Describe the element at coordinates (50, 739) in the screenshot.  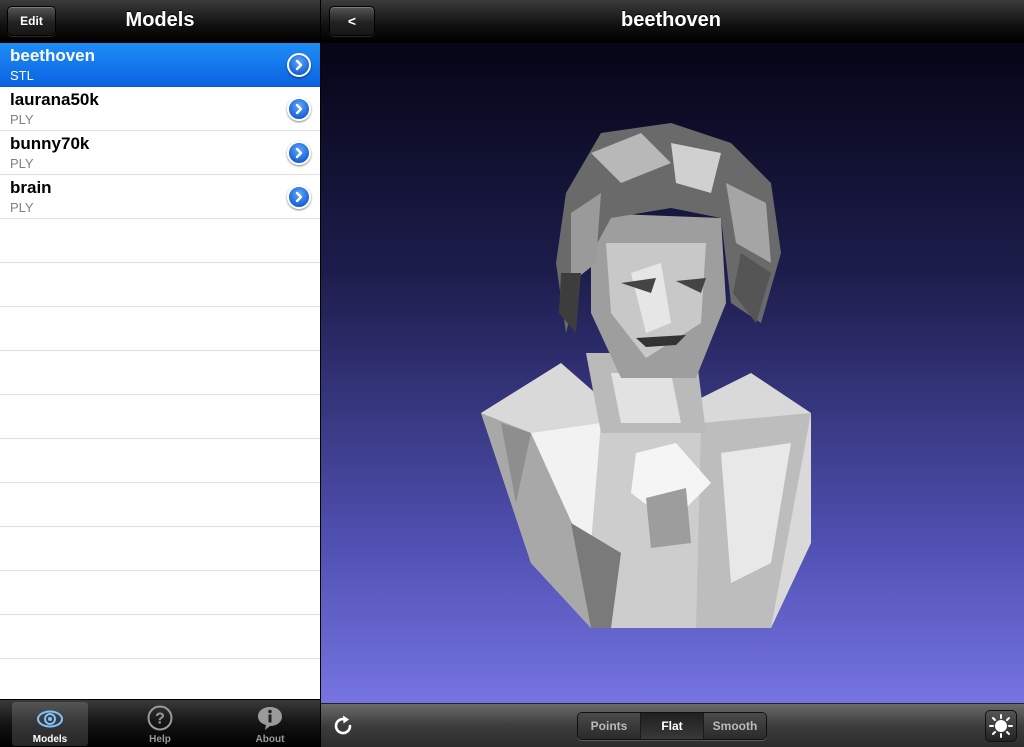
I see `tab-label: Models` at that location.